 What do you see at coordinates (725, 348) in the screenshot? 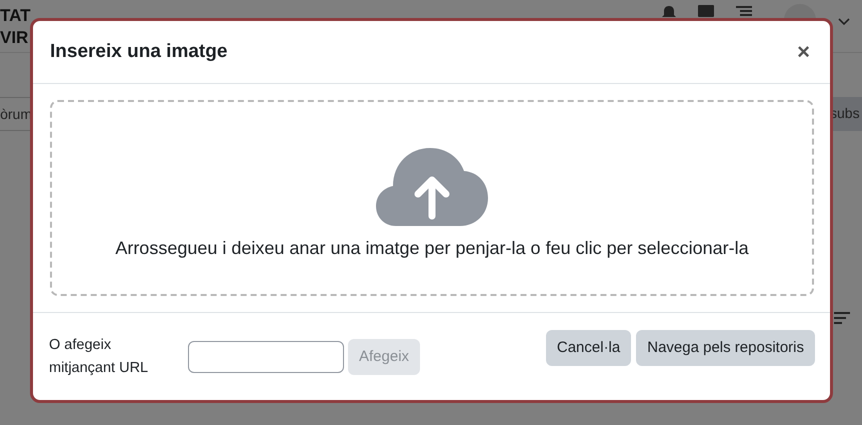
I see `browse-button: Navega pels repositoris` at bounding box center [725, 348].